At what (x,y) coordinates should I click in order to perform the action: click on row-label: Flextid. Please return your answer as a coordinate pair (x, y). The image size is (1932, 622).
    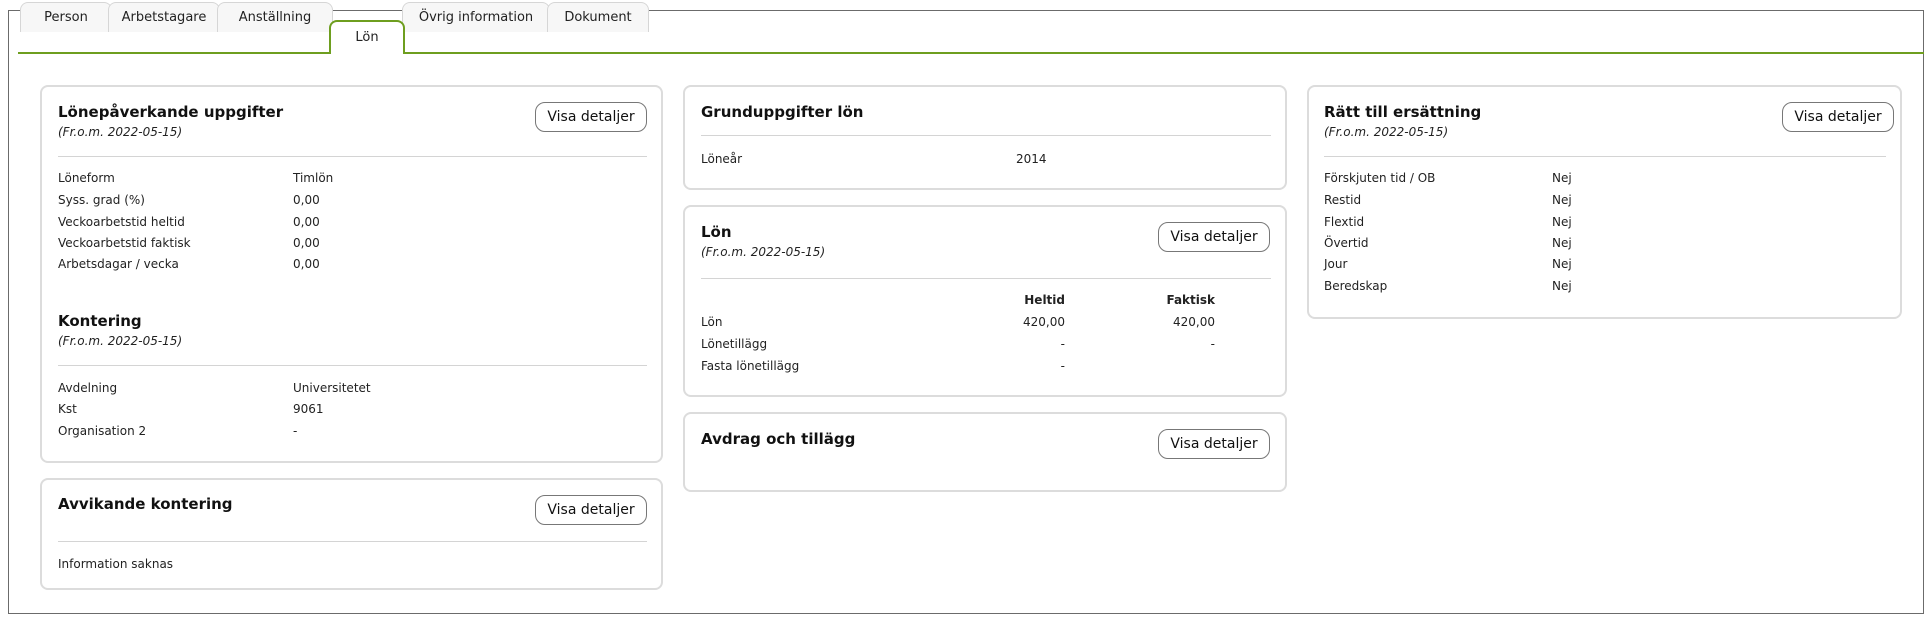
    Looking at the image, I should click on (1344, 222).